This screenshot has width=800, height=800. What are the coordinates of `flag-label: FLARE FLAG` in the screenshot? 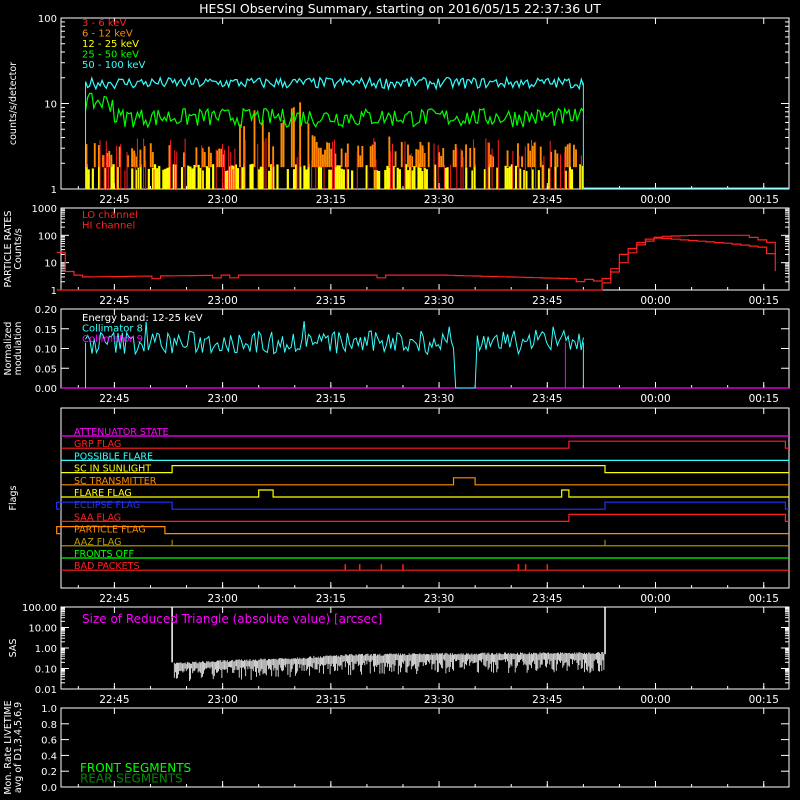 It's located at (103, 493).